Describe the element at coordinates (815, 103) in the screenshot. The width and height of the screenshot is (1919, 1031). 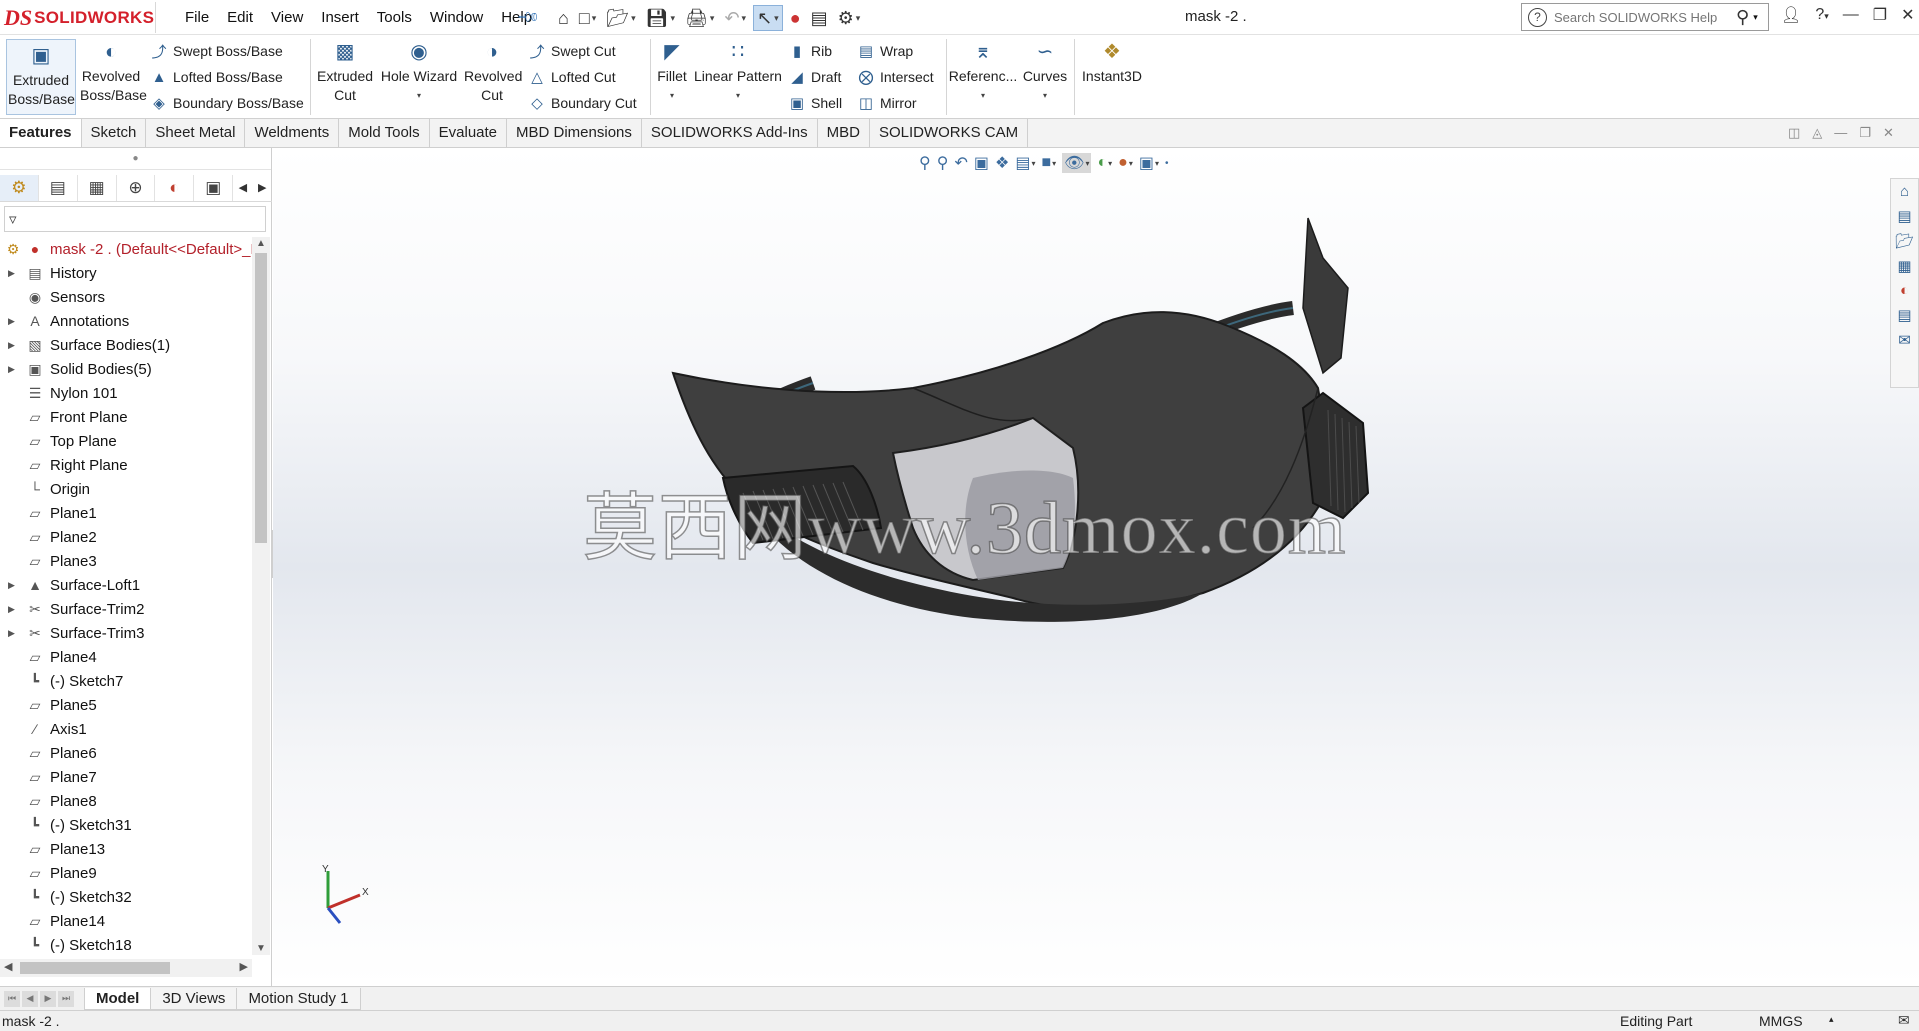
I see `shell-button: ▣ Shell` at that location.